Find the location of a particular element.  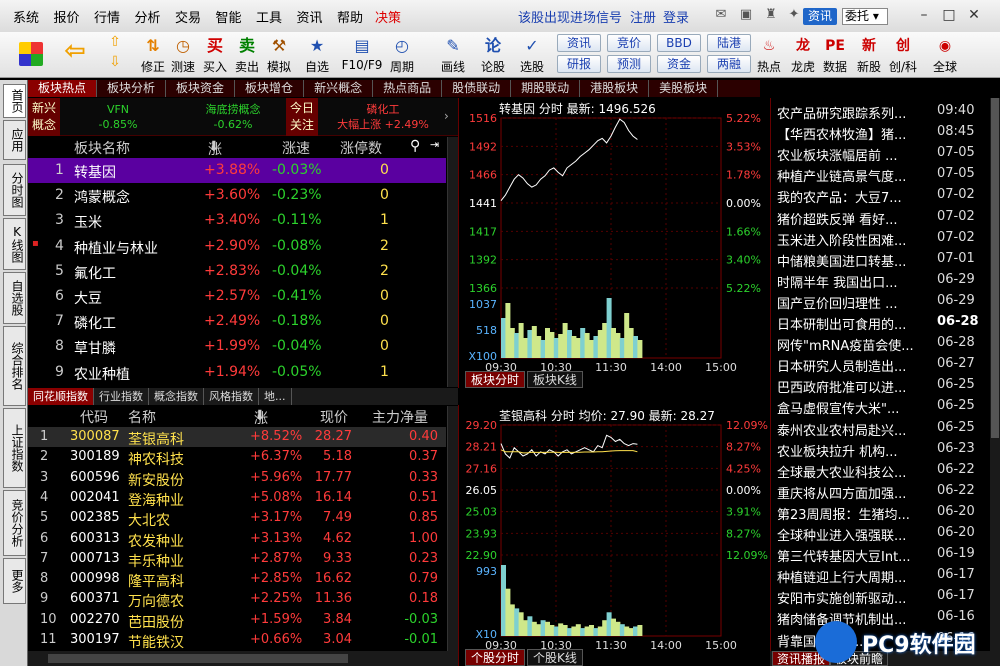

sector-row: 6 大豆 +2.57% -0.41% 0 is located at coordinates (237, 296).